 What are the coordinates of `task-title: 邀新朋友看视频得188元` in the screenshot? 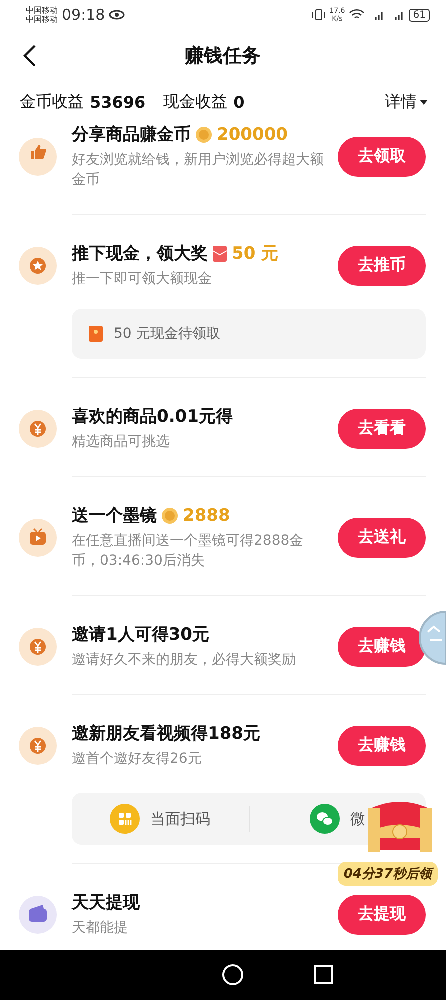 It's located at (166, 734).